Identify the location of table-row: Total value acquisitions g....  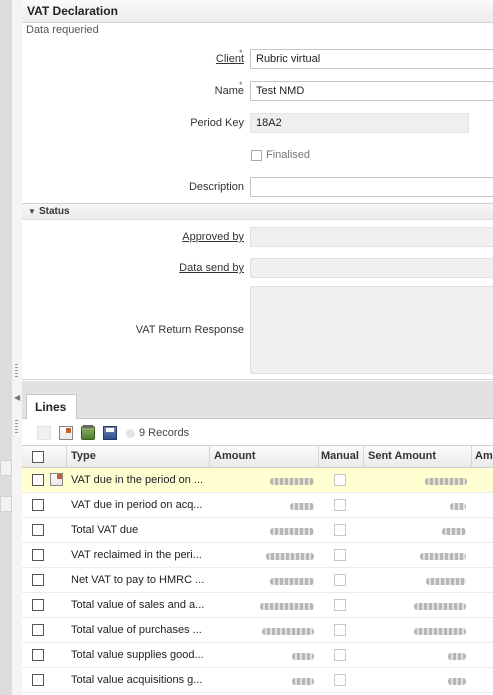
(257, 680).